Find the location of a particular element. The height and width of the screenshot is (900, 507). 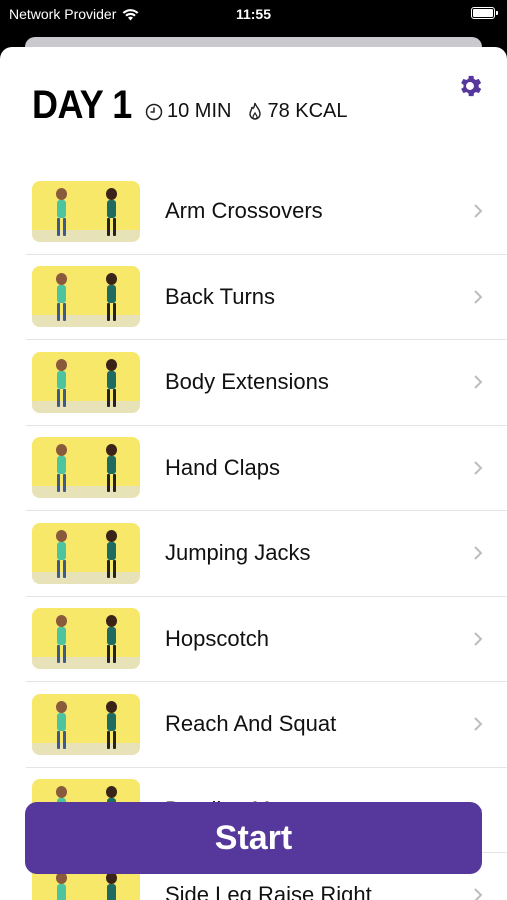

workout-meta: 10 MIN 78 KCAL is located at coordinates (254, 111).